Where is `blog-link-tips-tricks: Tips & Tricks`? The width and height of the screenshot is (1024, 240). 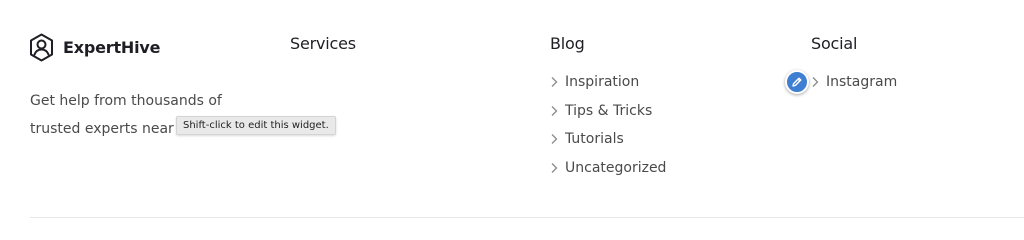 blog-link-tips-tricks: Tips & Tricks is located at coordinates (608, 111).